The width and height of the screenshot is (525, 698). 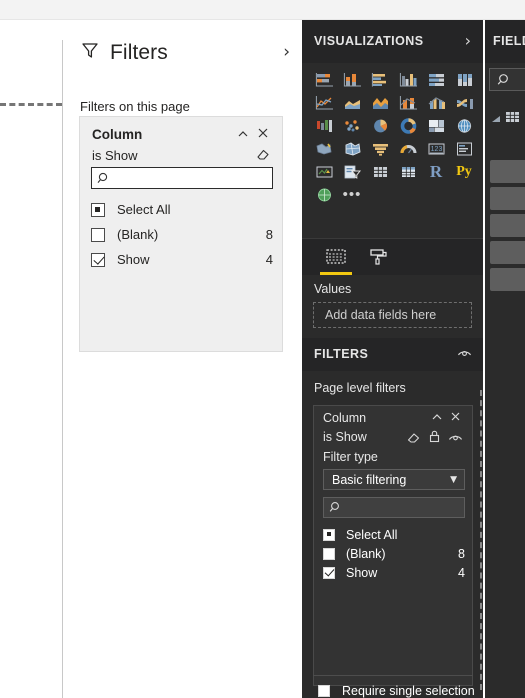 I want to click on r-script-visual-icon: R, so click(x=436, y=171).